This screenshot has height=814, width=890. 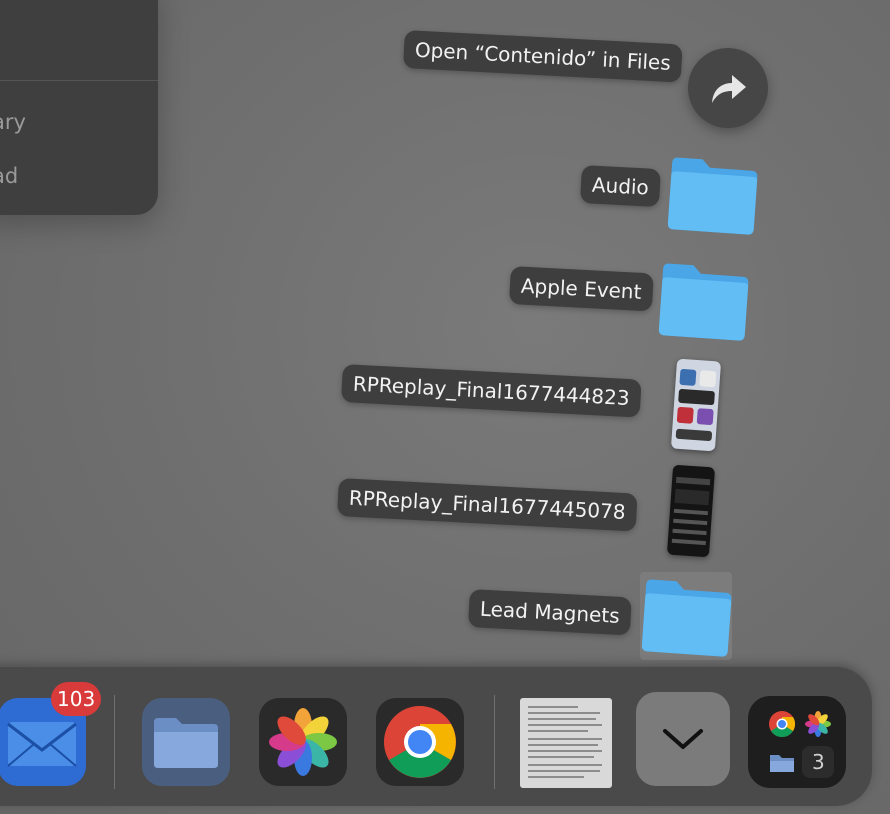 I want to click on share-arrow-icon, so click(x=729, y=89).